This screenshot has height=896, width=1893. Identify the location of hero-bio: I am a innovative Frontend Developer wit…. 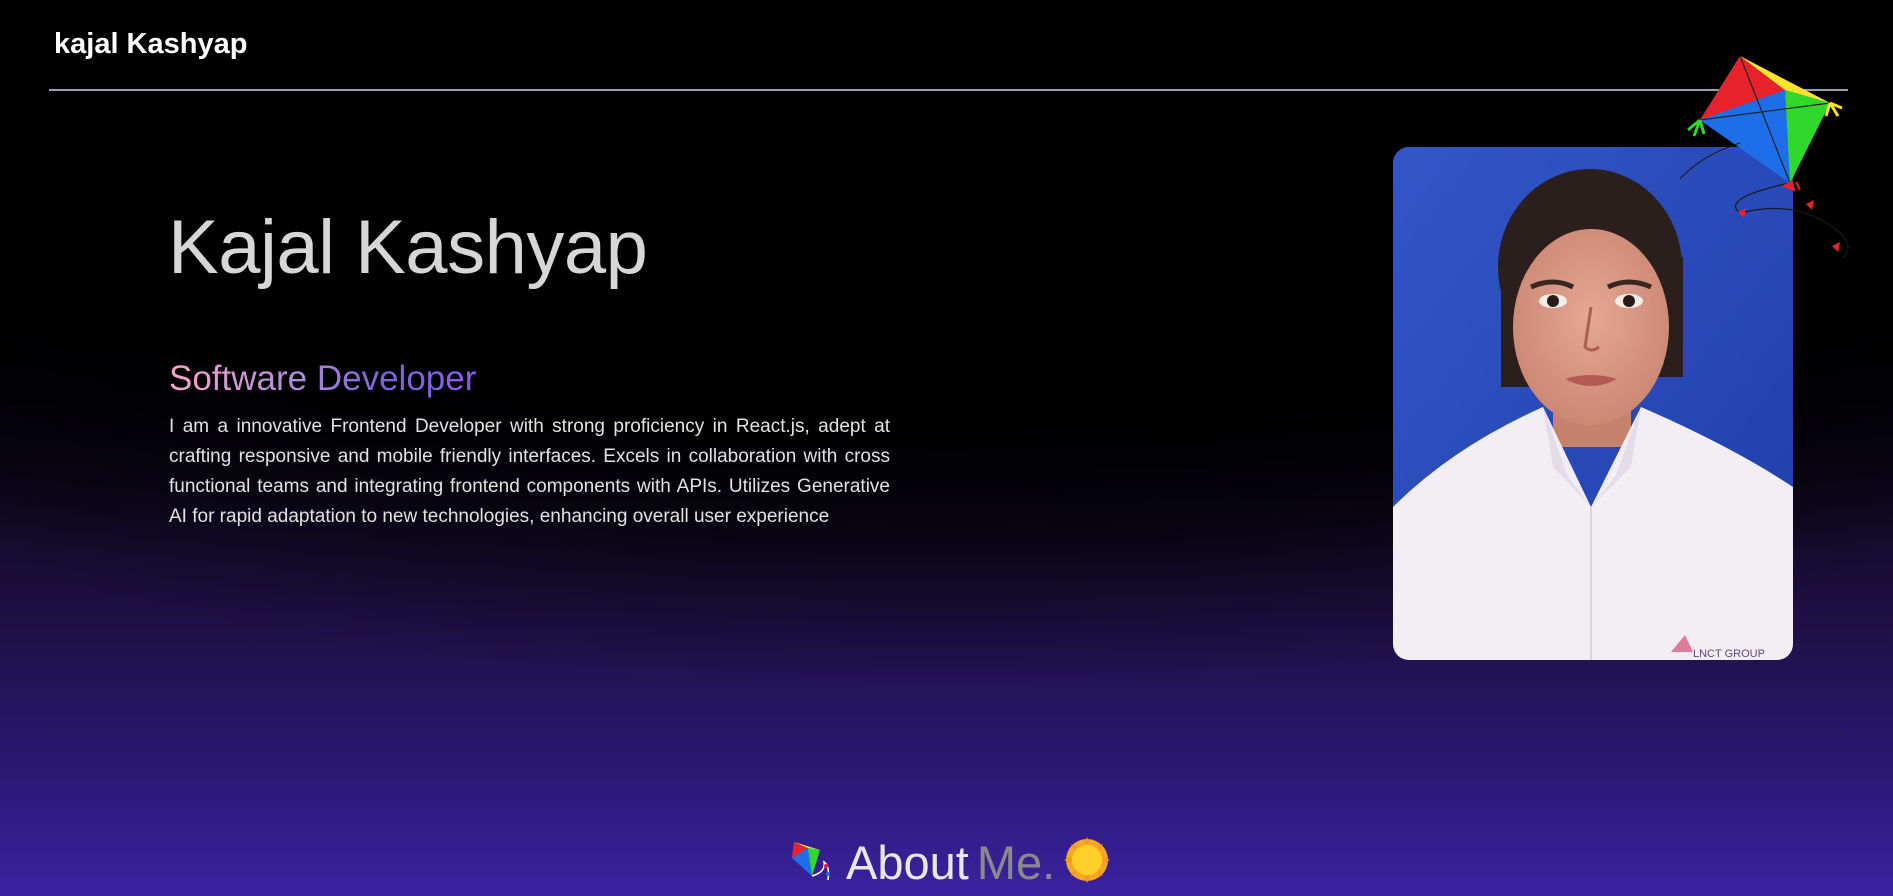
(529, 471).